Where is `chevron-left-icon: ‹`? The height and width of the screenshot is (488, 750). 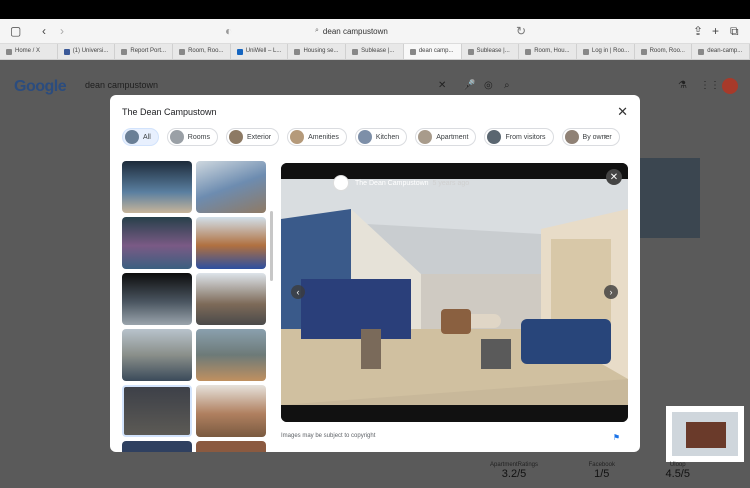
chevron-left-icon: ‹ is located at coordinates (298, 292).